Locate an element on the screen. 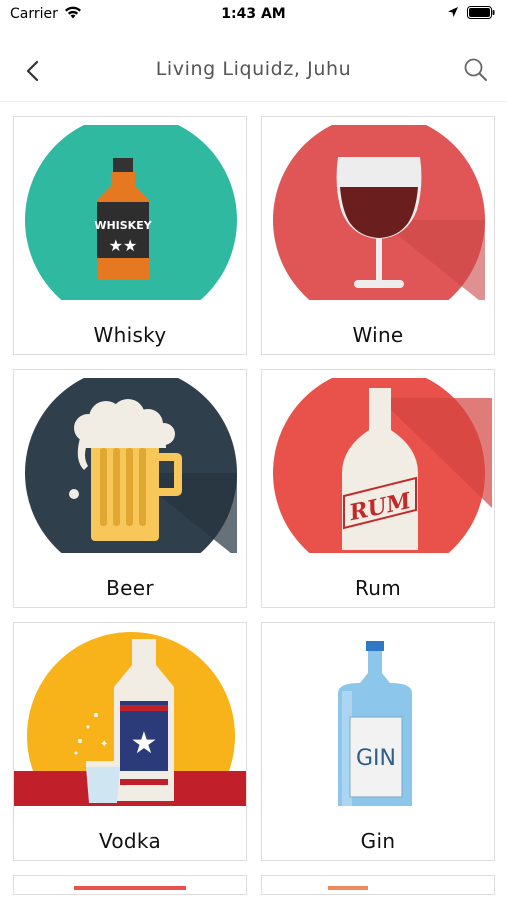 Image resolution: width=507 pixels, height=900 pixels. rum-bottle-icon: RUM is located at coordinates (382, 465).